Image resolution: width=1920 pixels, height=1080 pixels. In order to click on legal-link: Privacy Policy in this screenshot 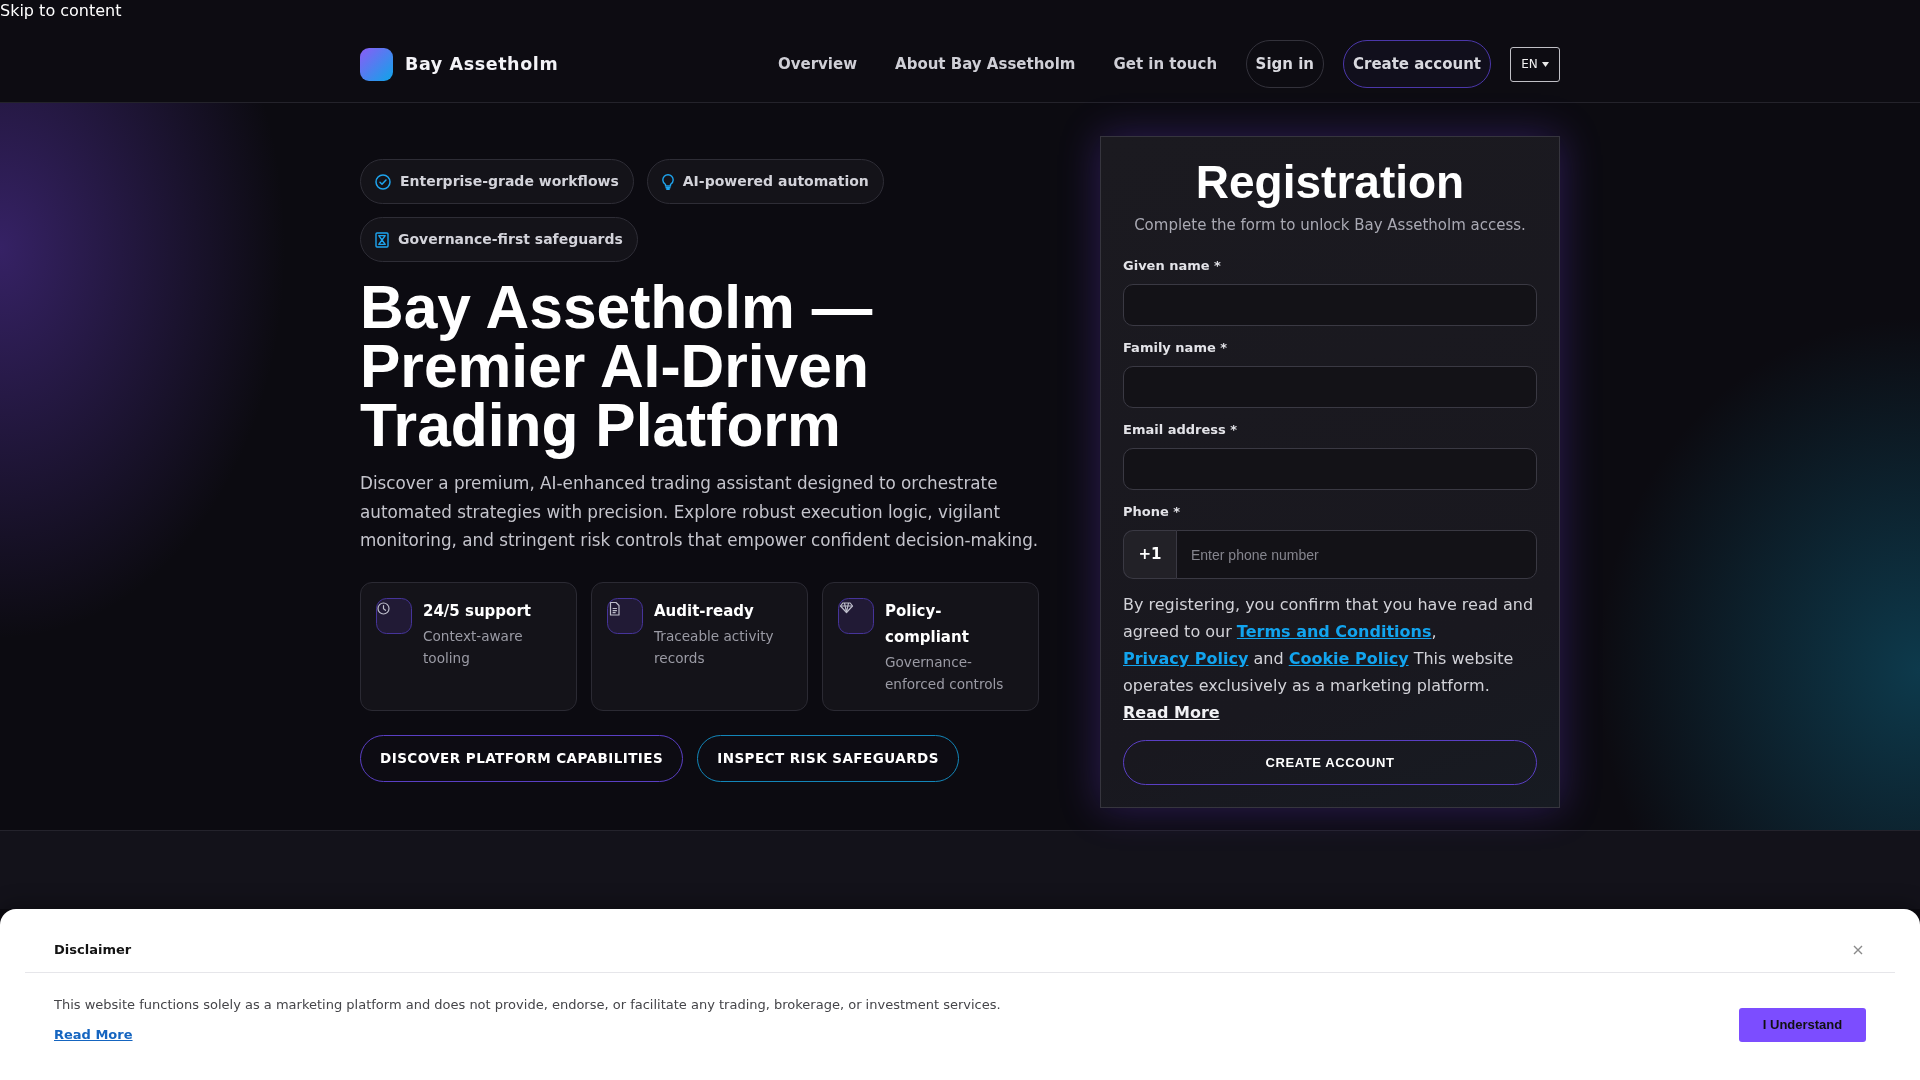, I will do `click(1186, 658)`.